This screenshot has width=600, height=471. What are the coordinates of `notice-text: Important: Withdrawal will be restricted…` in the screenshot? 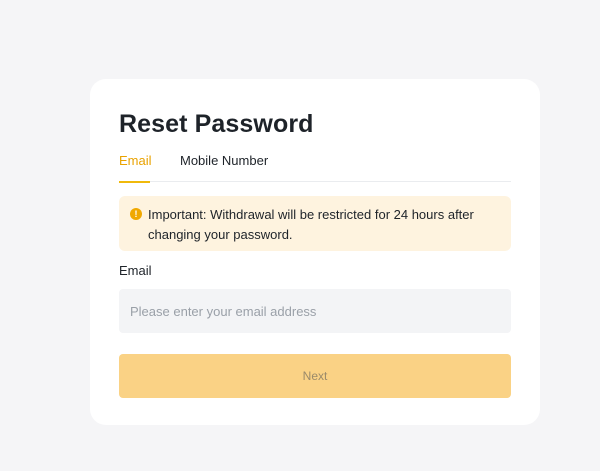 It's located at (311, 224).